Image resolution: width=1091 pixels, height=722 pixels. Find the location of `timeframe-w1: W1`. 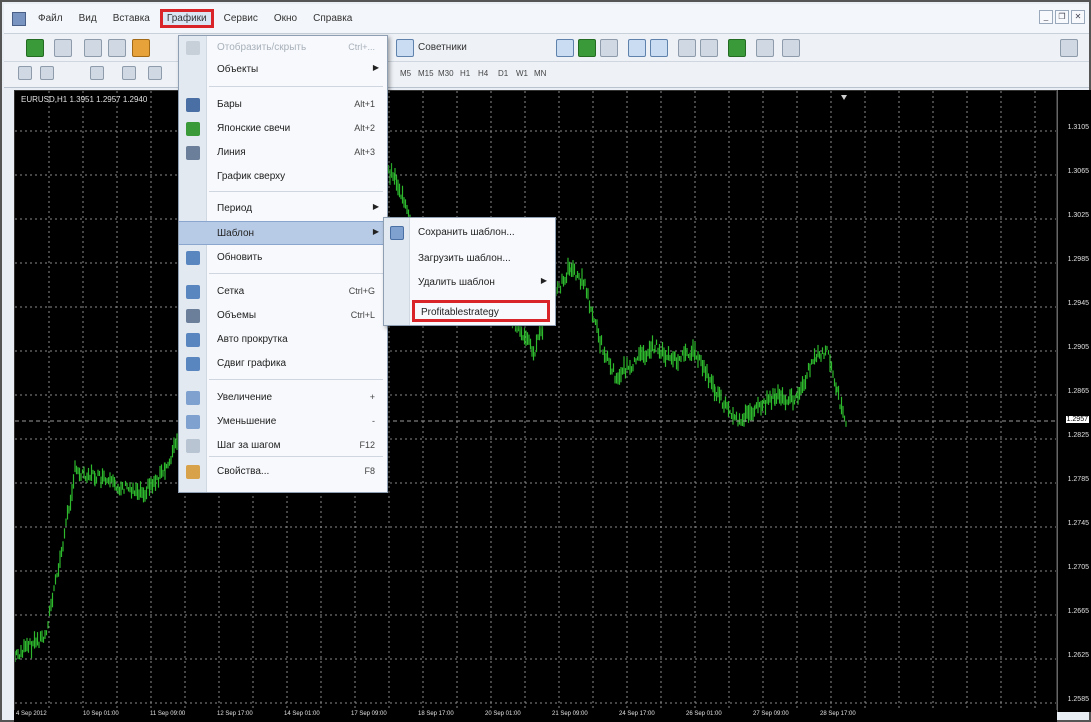

timeframe-w1: W1 is located at coordinates (522, 73).